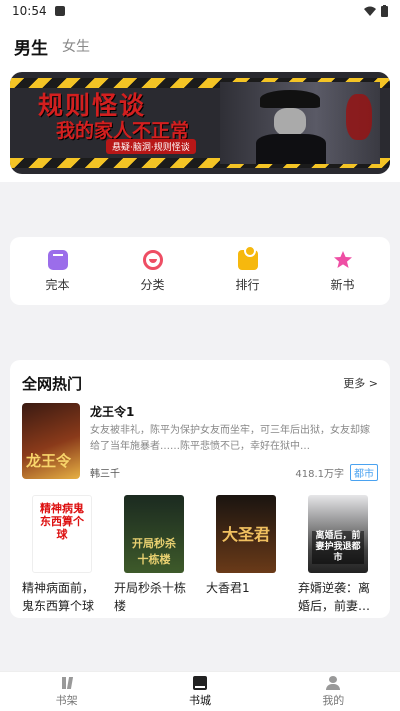  I want to click on quick-nav-label: 排行, so click(247, 284).